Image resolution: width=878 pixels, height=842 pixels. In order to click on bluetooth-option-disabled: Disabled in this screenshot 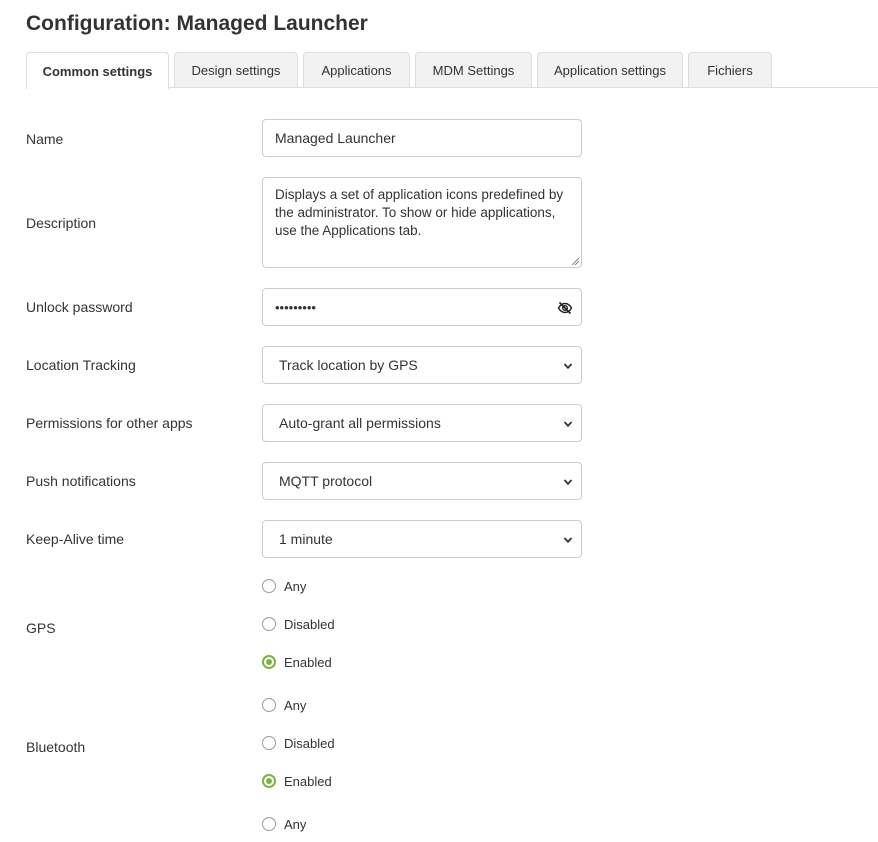, I will do `click(298, 743)`.